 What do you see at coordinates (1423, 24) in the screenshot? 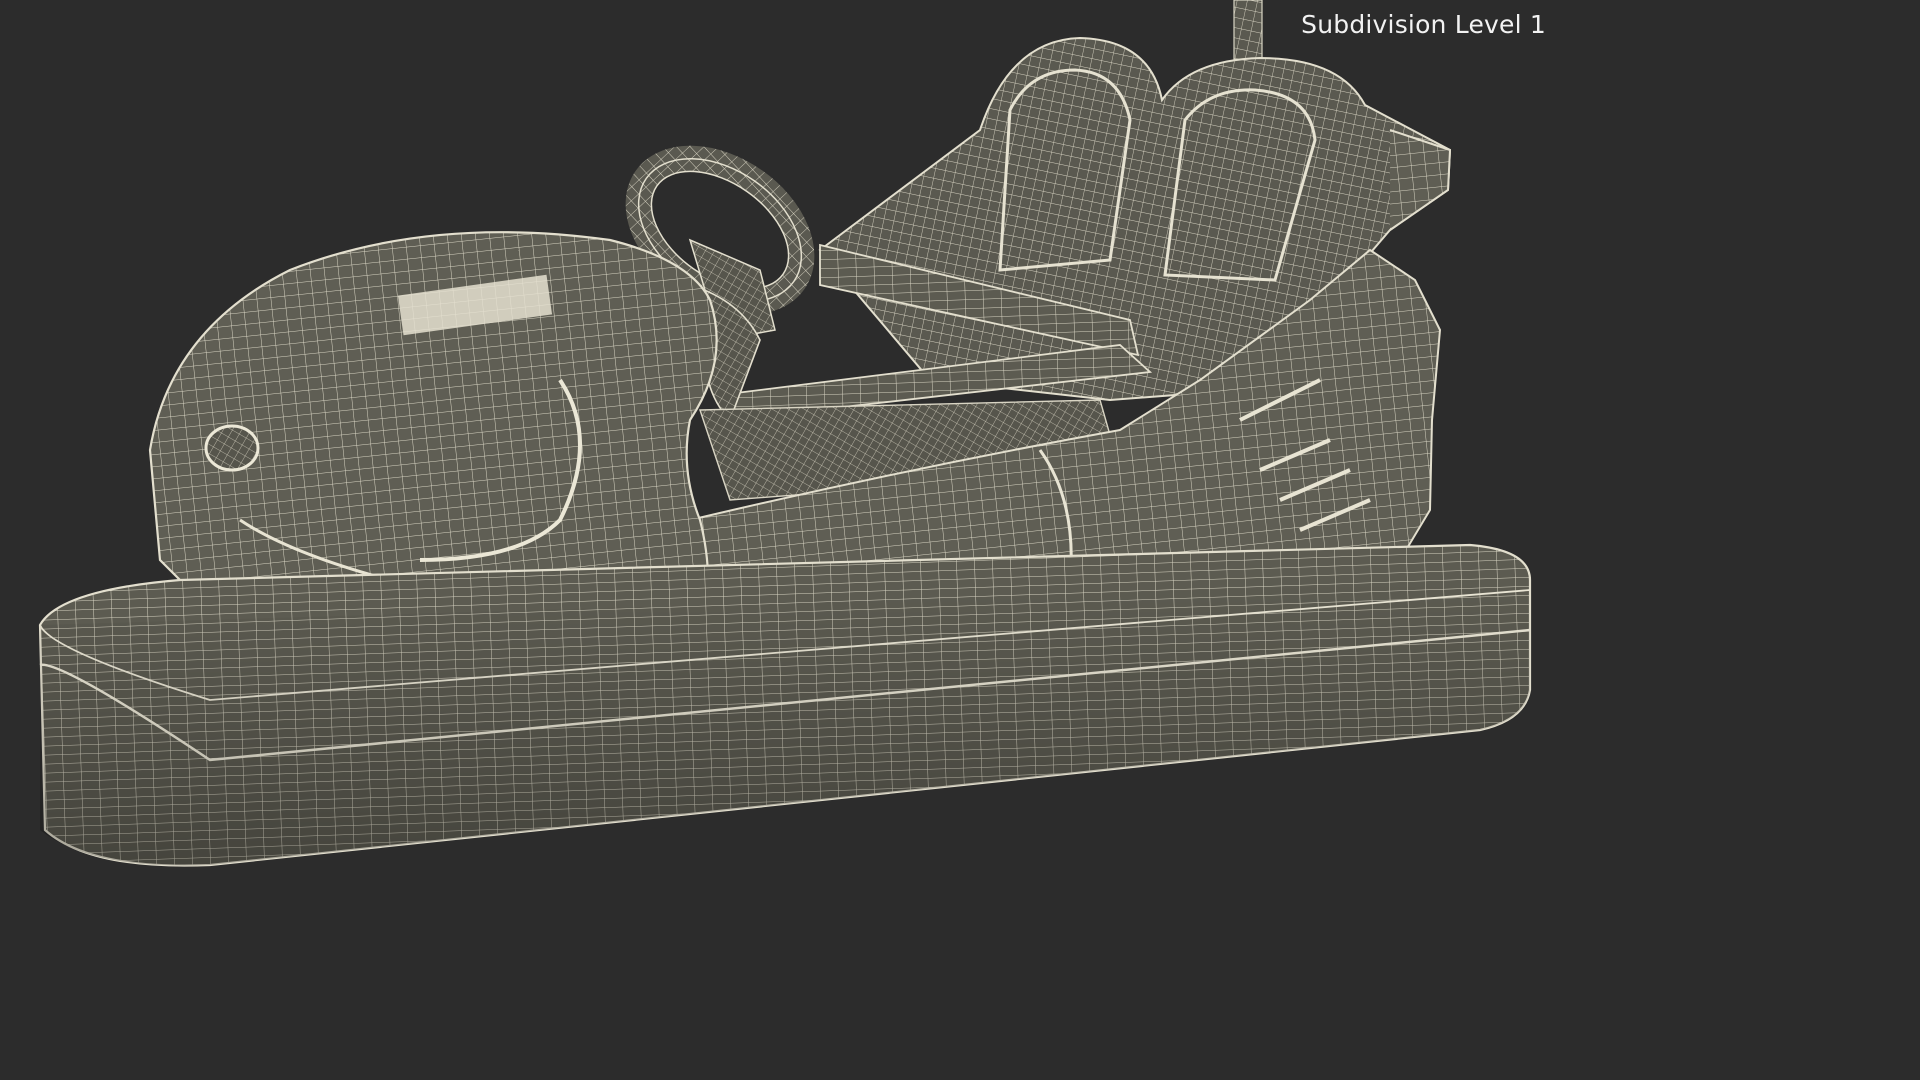
I see `subdivision-level-label: Subdivision Level 1` at bounding box center [1423, 24].